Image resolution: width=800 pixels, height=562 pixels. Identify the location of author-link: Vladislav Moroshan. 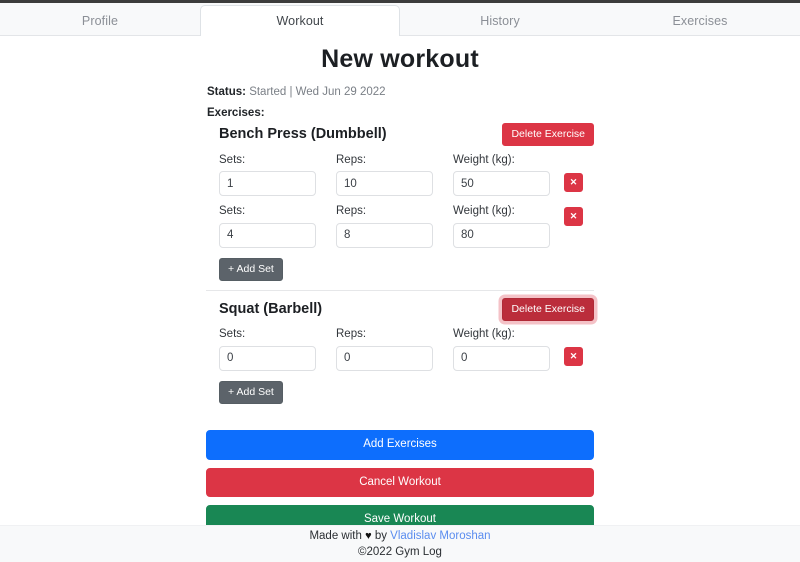
(440, 536).